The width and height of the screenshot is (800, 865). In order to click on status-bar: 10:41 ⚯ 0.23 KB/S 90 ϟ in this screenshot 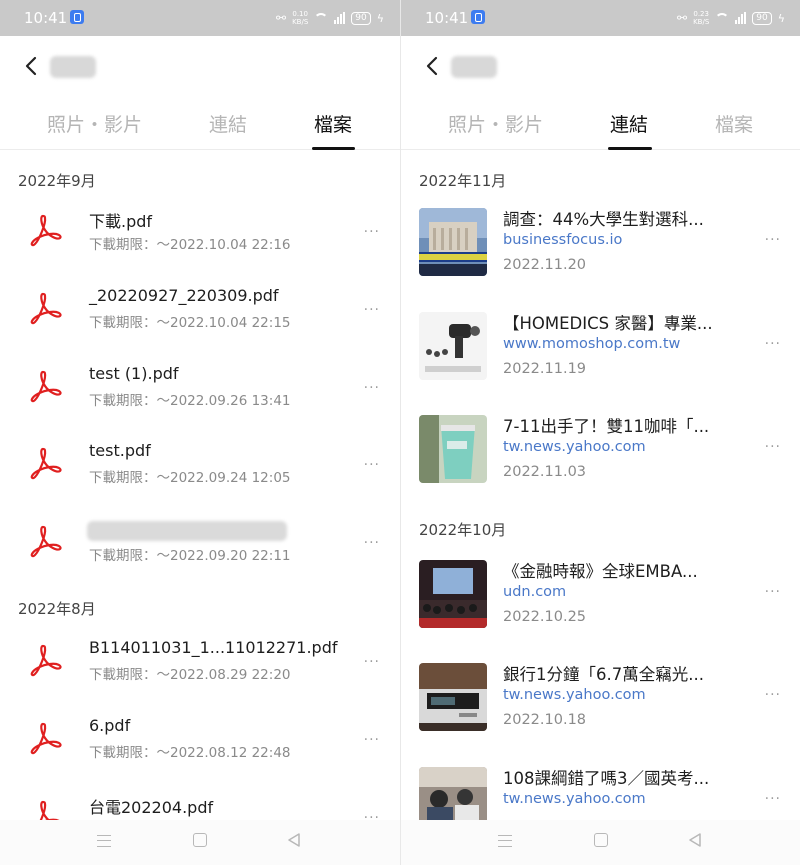, I will do `click(600, 18)`.